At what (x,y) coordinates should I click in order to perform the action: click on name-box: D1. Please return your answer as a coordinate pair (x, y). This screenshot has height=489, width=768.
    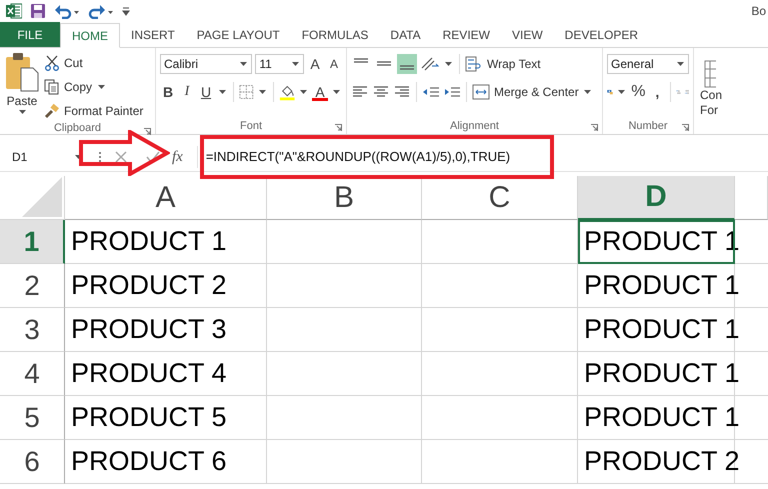
    Looking at the image, I should click on (46, 157).